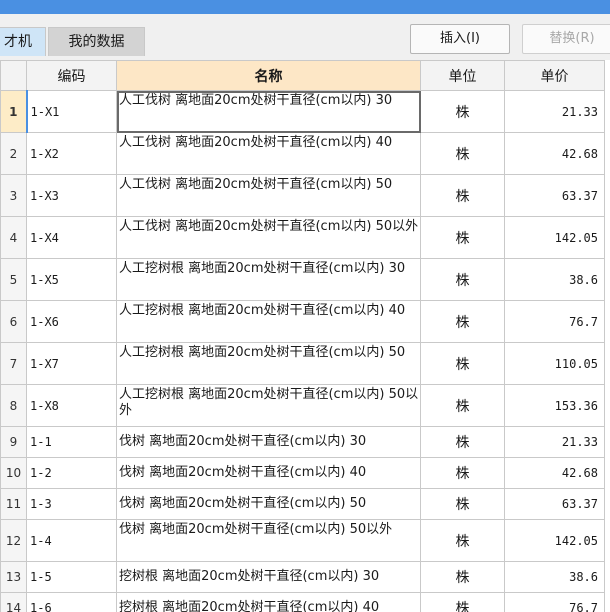 This screenshot has width=610, height=612. I want to click on code-cell: 1-X5, so click(71, 279).